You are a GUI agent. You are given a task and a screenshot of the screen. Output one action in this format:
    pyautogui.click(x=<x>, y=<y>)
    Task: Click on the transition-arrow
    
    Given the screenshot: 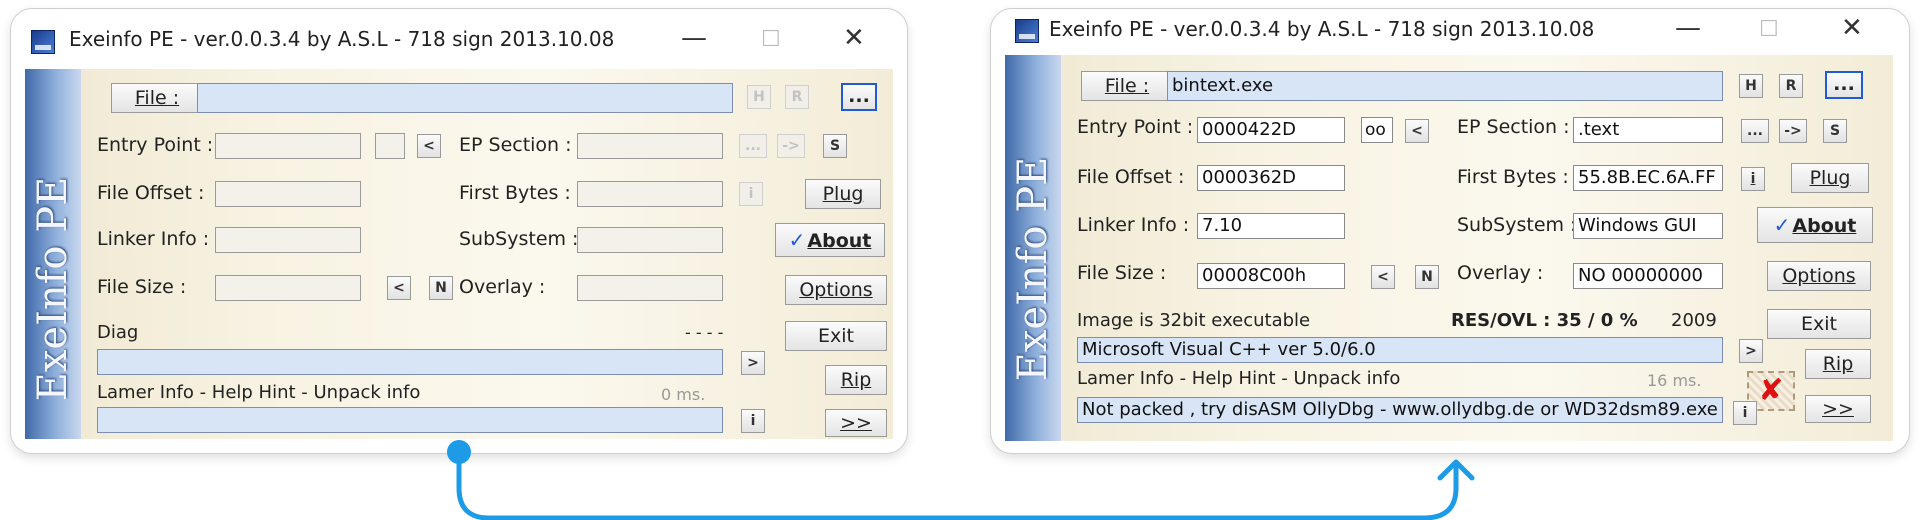 What is the action you would take?
    pyautogui.click(x=961, y=480)
    